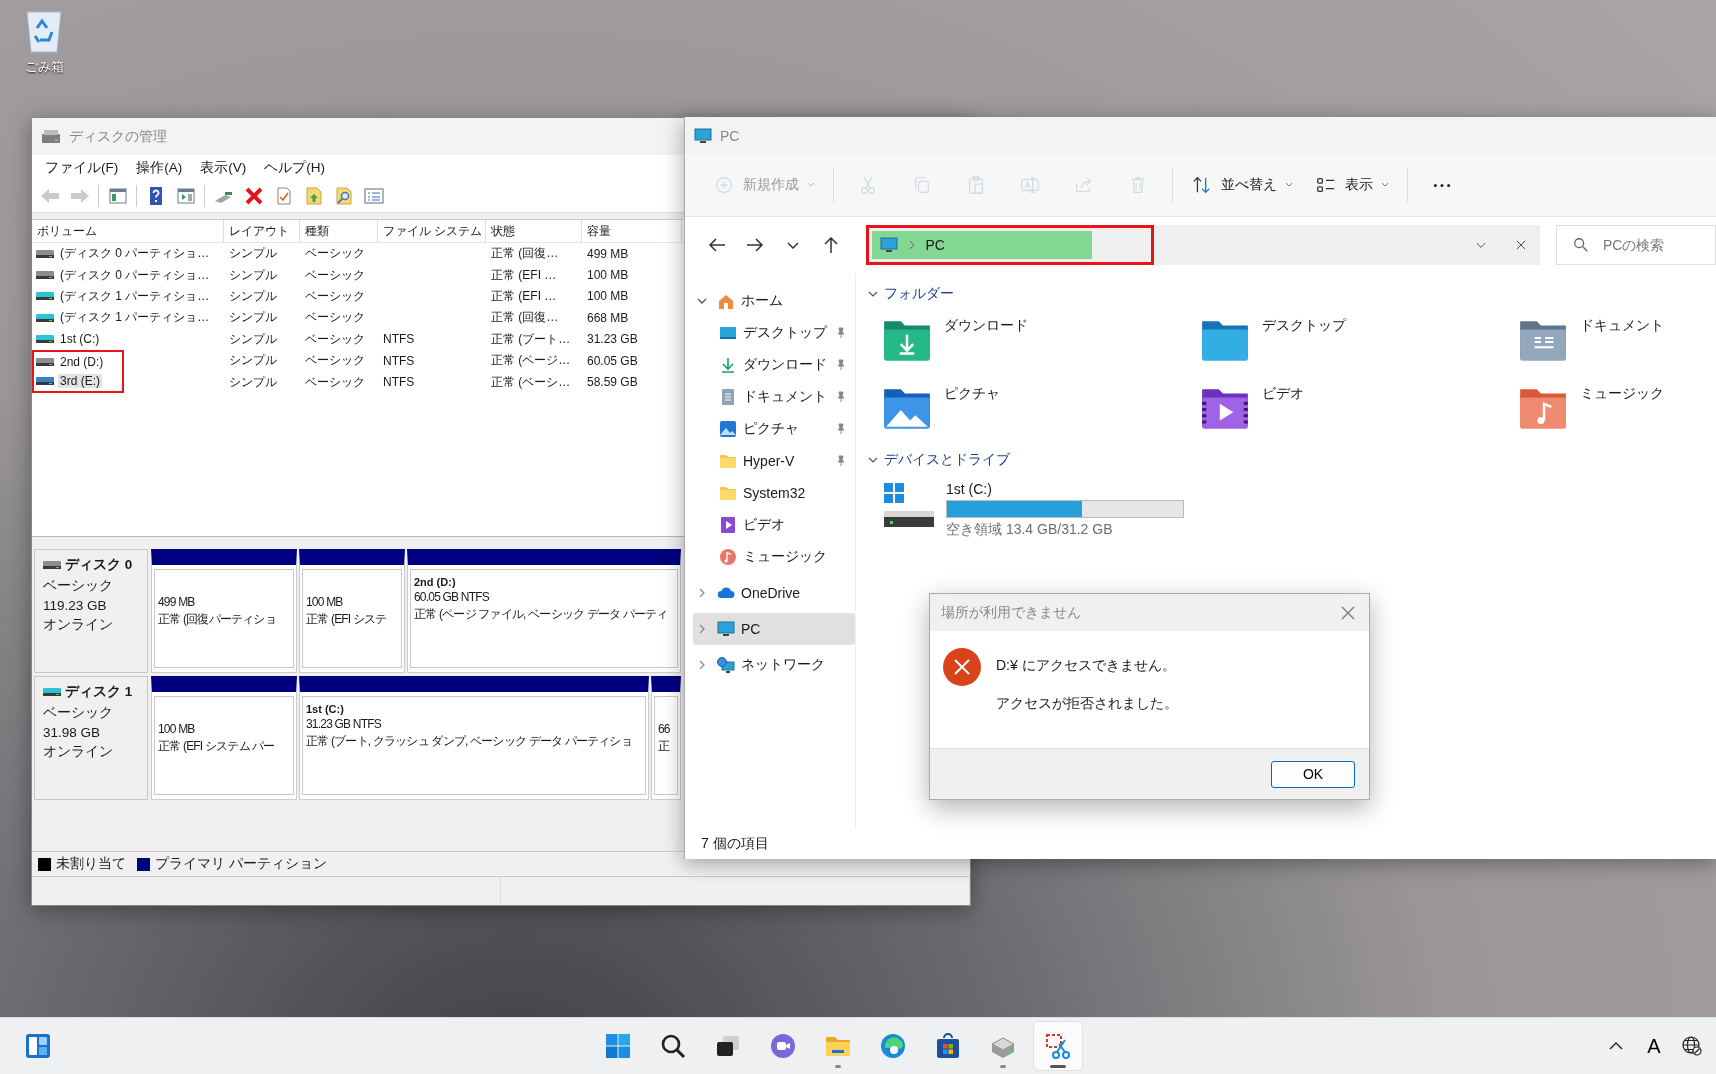 This screenshot has height=1074, width=1716. Describe the element at coordinates (91, 738) in the screenshot. I see `disk-info-panel: ディスク 1 ベーシック 31.98 GB オンライン` at that location.